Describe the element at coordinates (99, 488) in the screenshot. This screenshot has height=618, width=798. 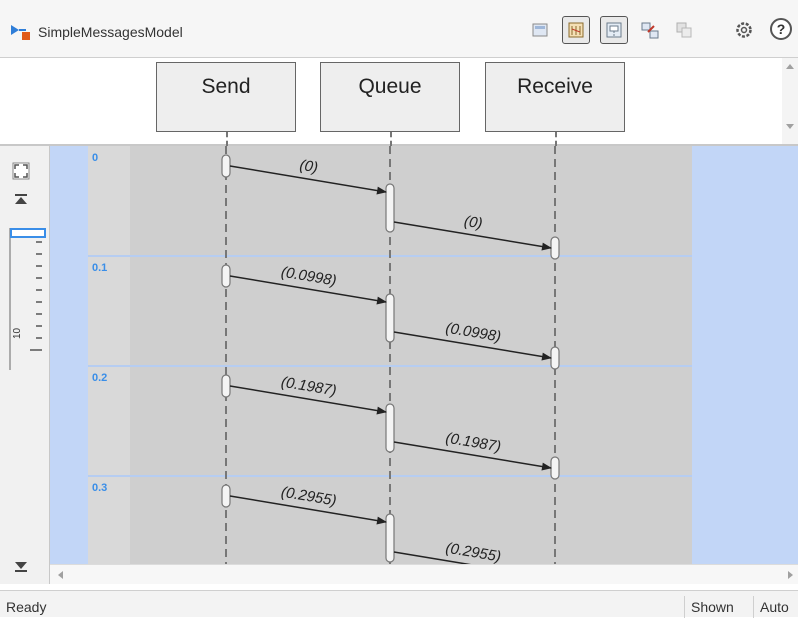
I see `time-label: 0.3` at that location.